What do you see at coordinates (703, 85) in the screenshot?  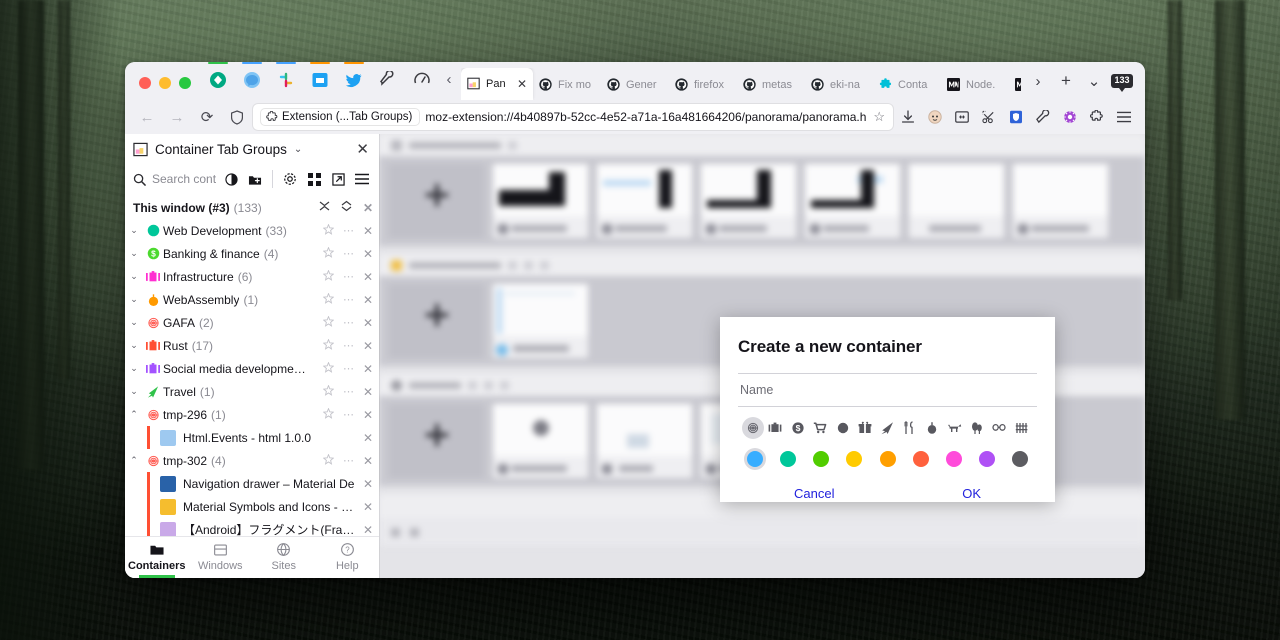 I see `browser-tab: firefox` at bounding box center [703, 85].